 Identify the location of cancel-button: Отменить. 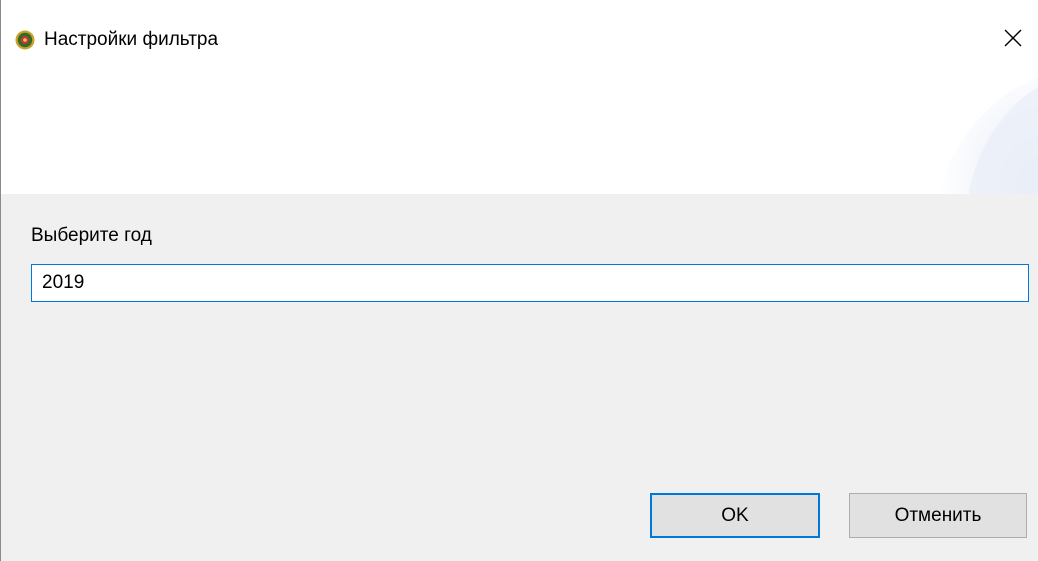
(938, 515).